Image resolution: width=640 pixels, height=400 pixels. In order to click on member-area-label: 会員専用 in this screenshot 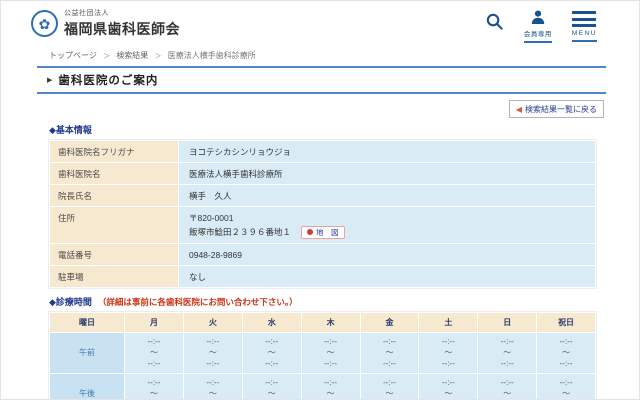, I will do `click(537, 34)`.